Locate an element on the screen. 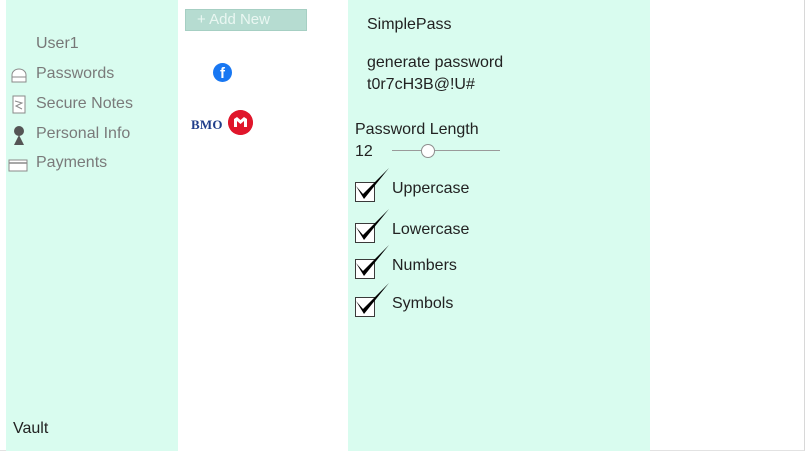 The width and height of the screenshot is (806, 456). sidebar-item-passwords: Passwords is located at coordinates (91, 75).